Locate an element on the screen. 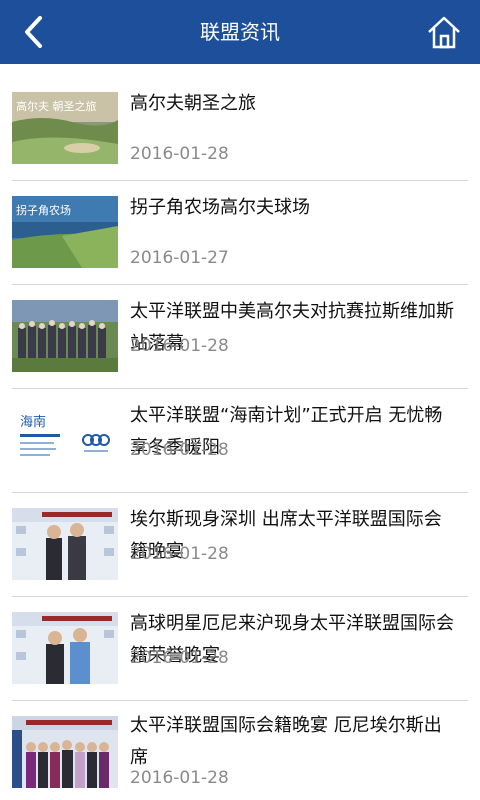  news-thumbnail: 高尔夫 朝圣之旅 is located at coordinates (65, 128).